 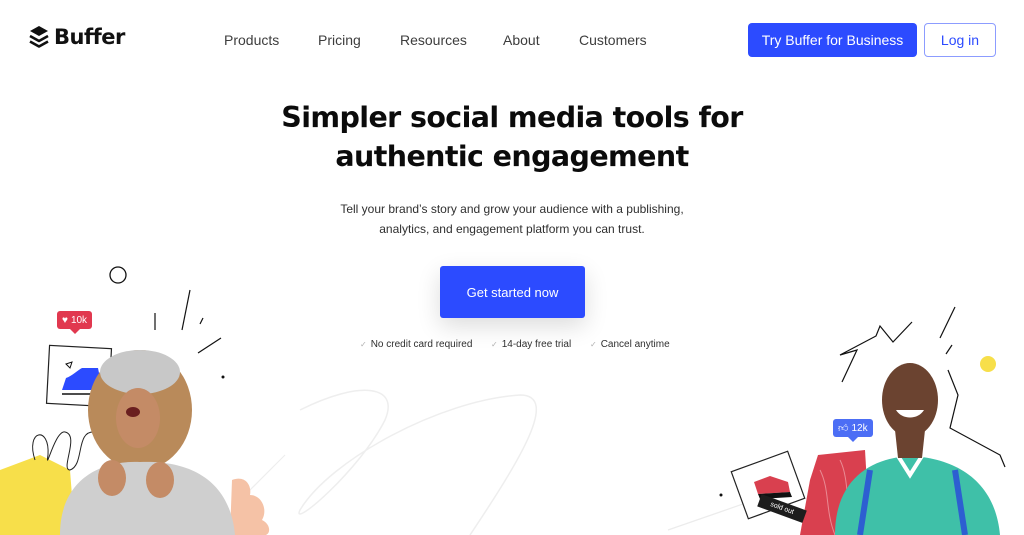 What do you see at coordinates (250, 506) in the screenshot?
I see `peach-blob` at bounding box center [250, 506].